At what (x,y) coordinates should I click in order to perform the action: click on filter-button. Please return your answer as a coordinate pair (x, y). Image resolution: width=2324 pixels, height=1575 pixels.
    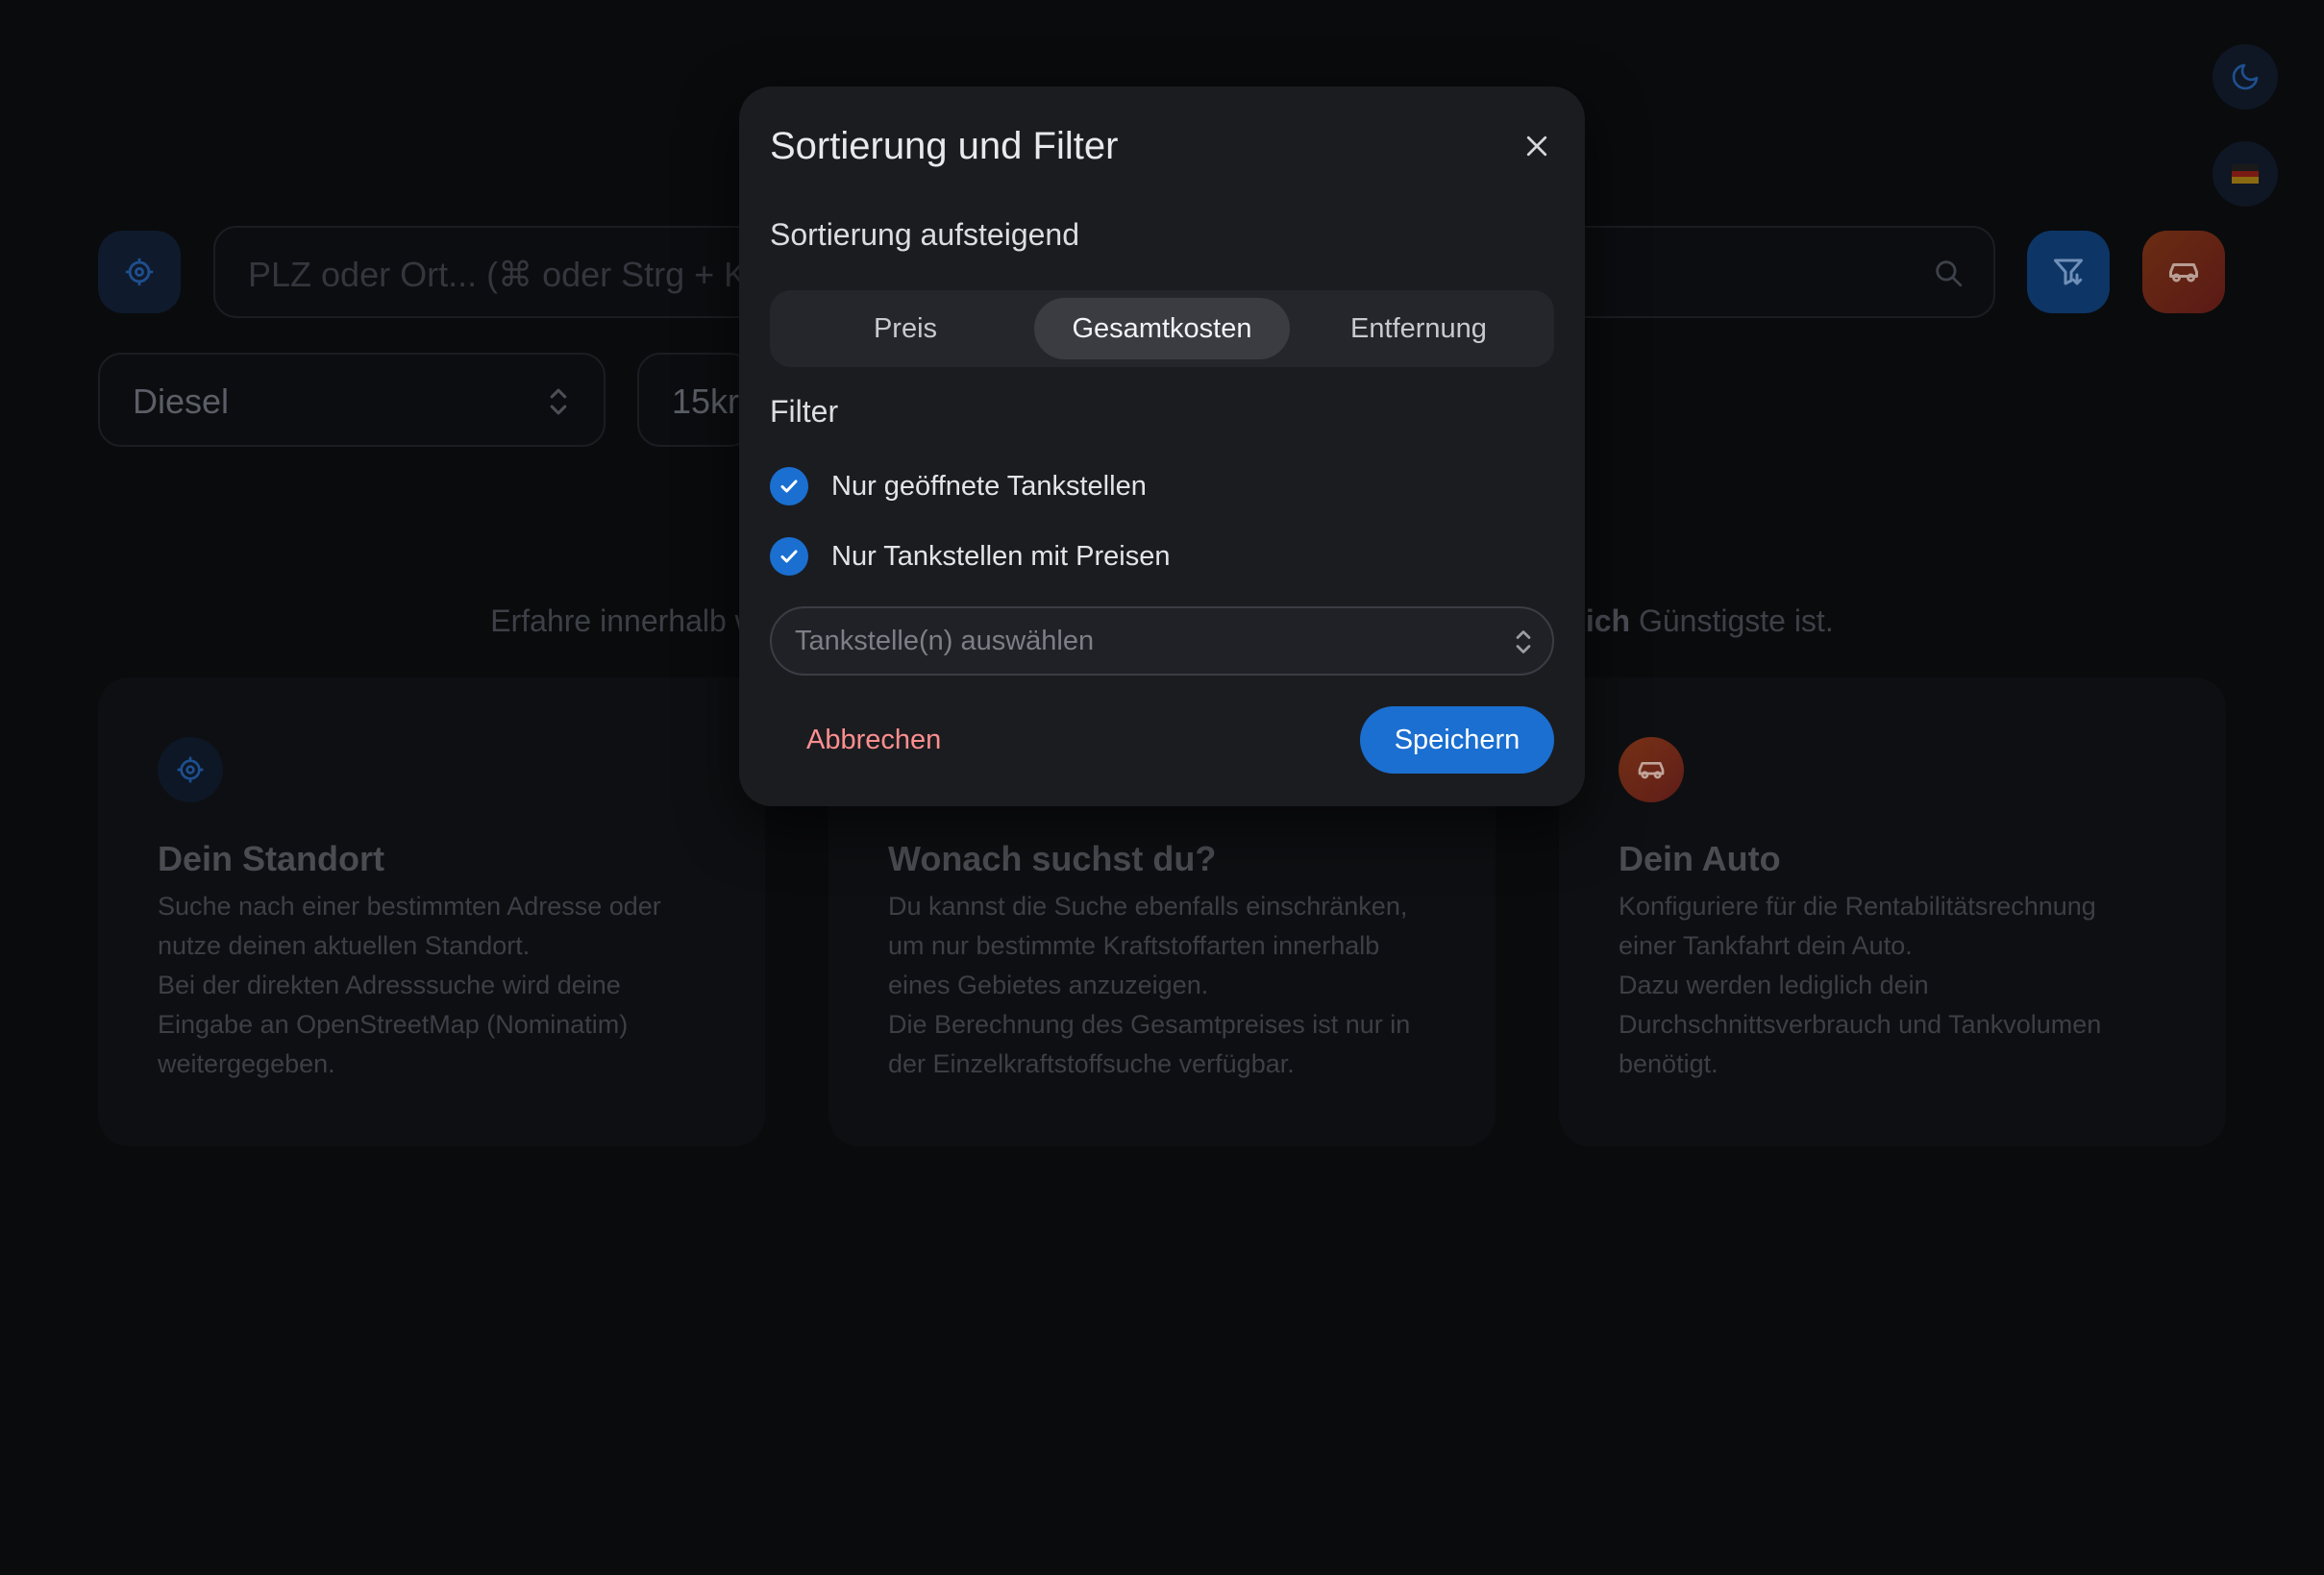
    Looking at the image, I should click on (2068, 272).